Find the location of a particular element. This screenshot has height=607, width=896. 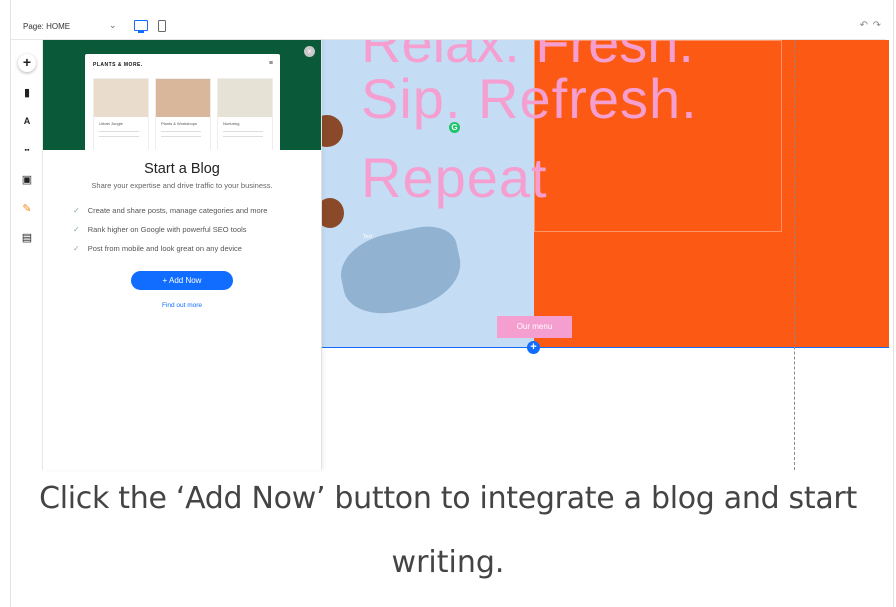

section-divider is located at coordinates (605, 347).